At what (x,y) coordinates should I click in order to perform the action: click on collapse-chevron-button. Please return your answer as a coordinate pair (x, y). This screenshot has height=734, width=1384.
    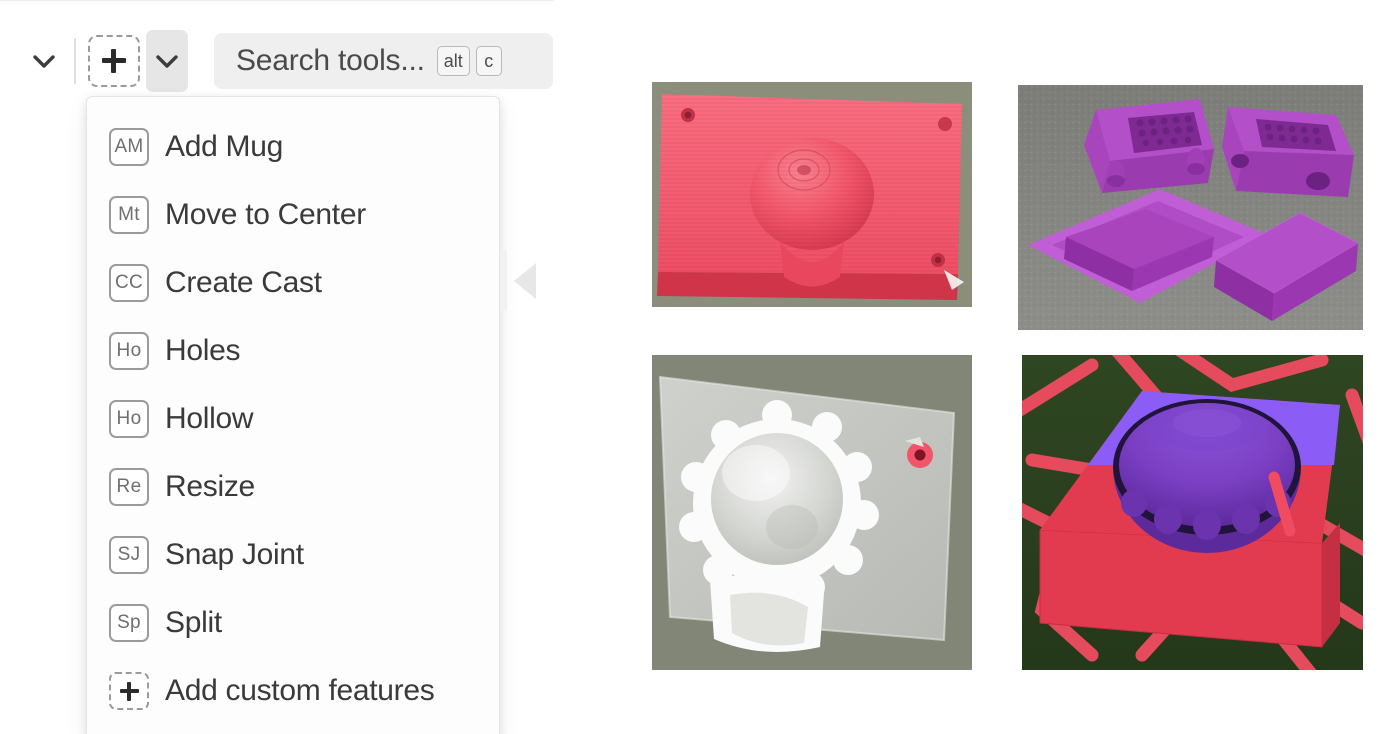
    Looking at the image, I should click on (44, 61).